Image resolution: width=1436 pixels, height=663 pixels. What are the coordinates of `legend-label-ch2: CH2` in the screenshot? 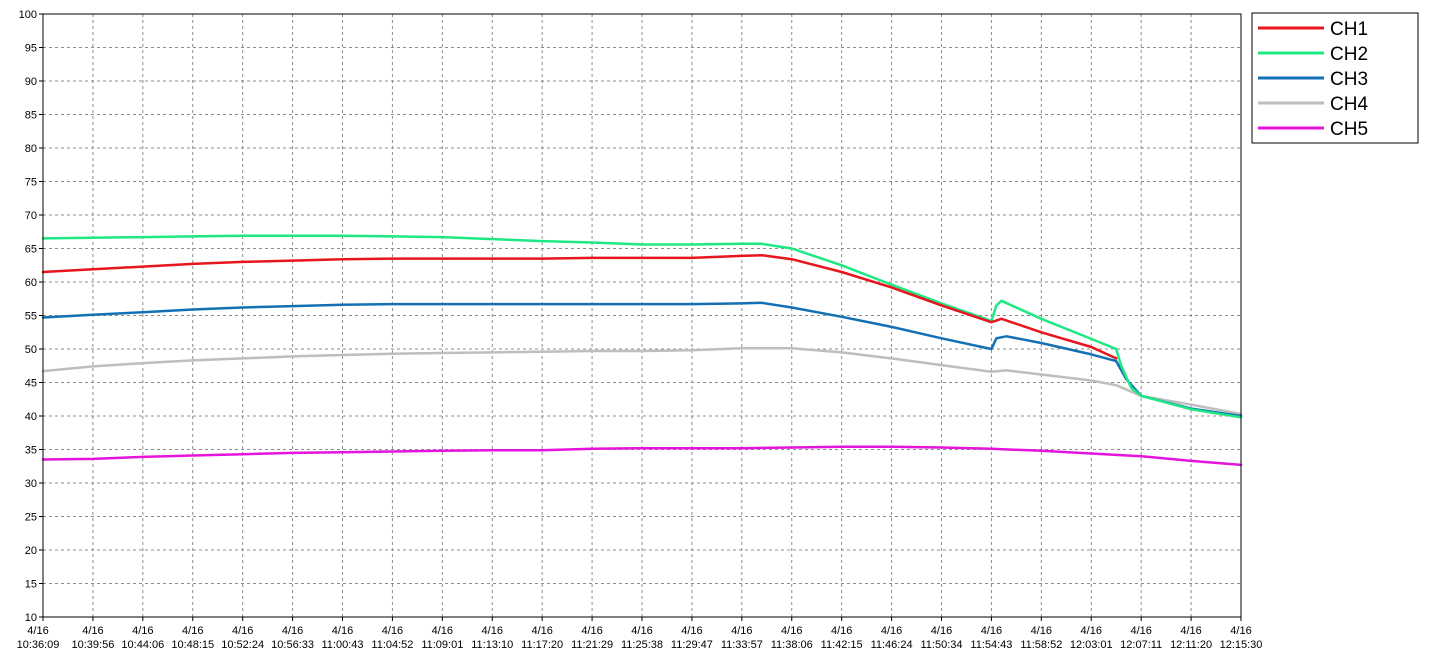 It's located at (1349, 54).